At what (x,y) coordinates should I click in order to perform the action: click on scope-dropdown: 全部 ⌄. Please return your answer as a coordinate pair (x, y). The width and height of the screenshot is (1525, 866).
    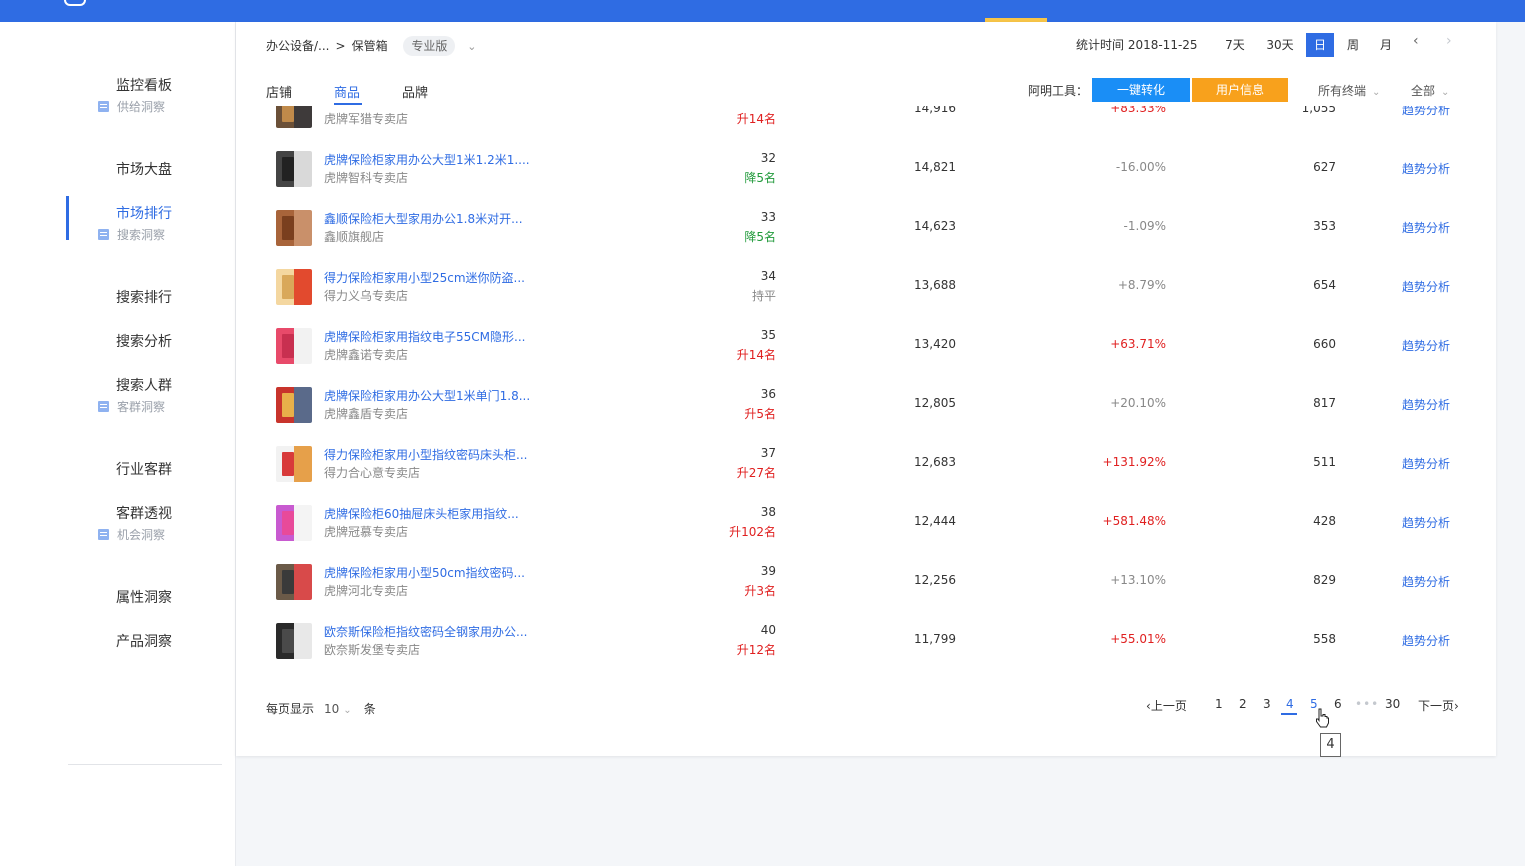
    Looking at the image, I should click on (1430, 90).